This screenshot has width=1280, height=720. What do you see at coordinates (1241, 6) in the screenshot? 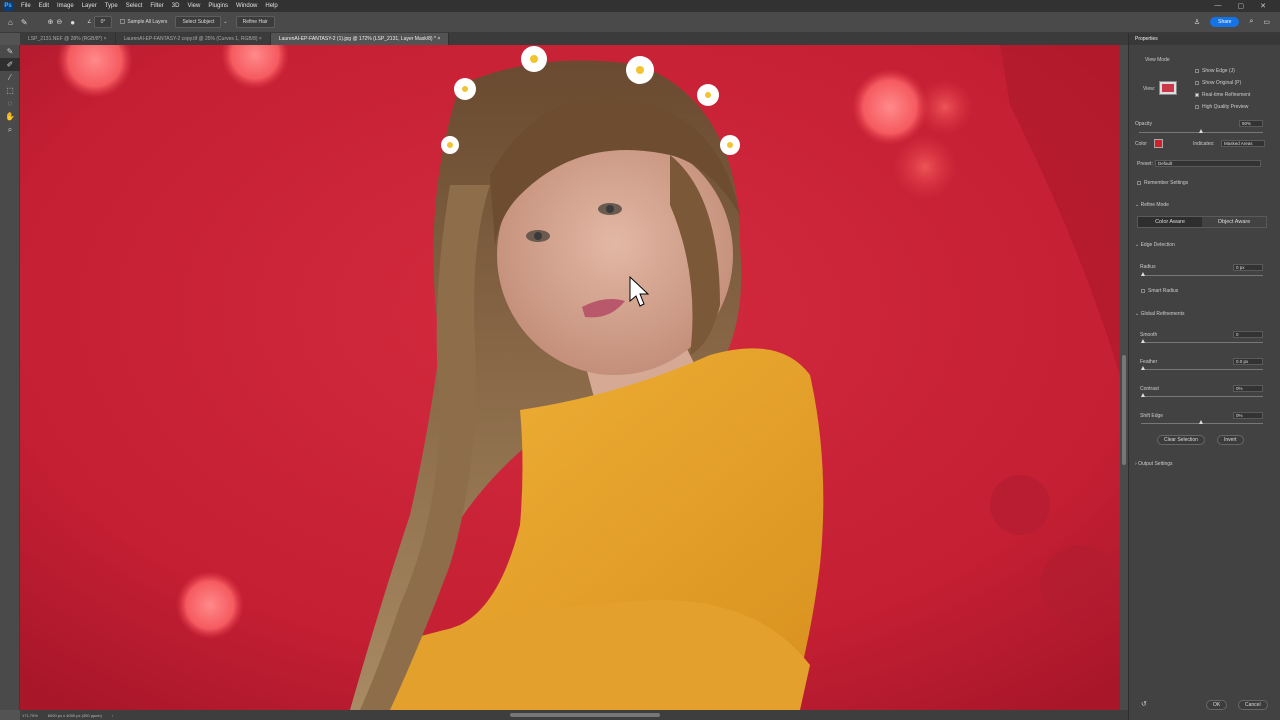
I see `maximize-icon: ▢` at bounding box center [1241, 6].